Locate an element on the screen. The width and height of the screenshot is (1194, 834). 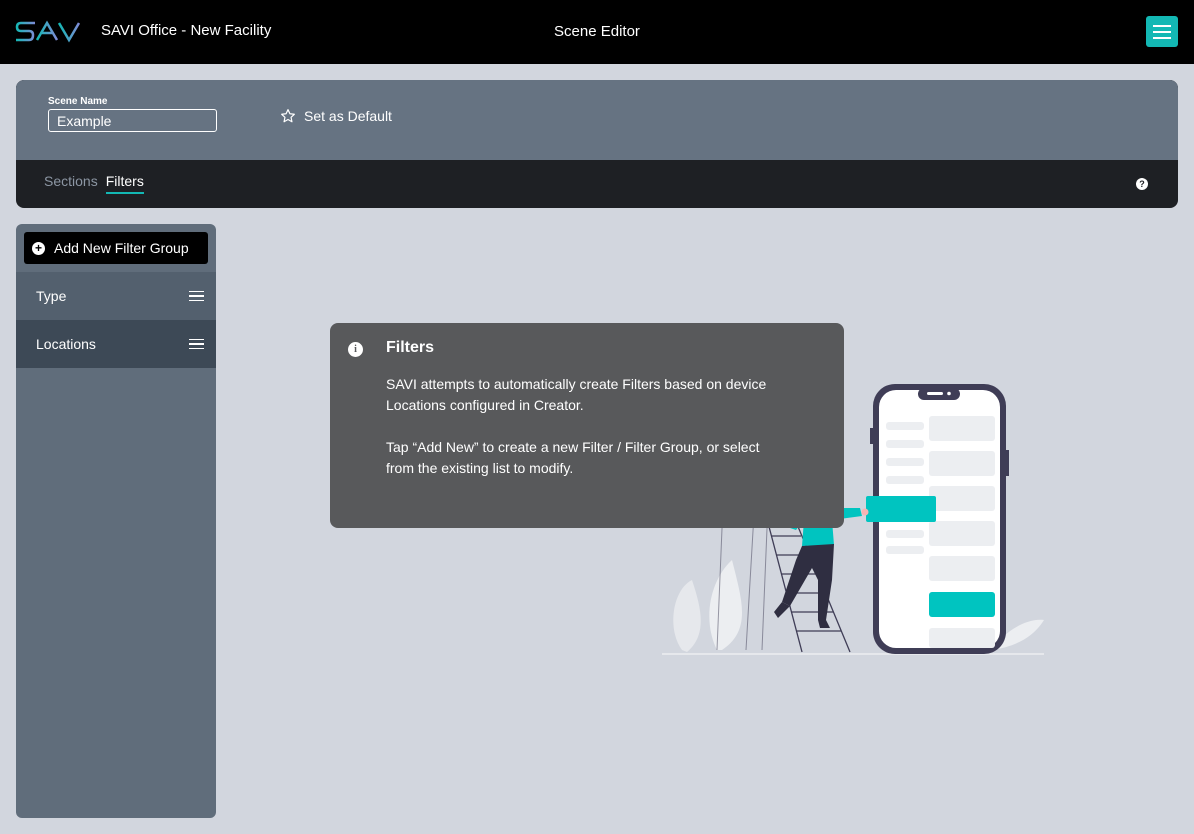
add-new-filter-group-label: Add New Filter Group is located at coordinates (121, 248).